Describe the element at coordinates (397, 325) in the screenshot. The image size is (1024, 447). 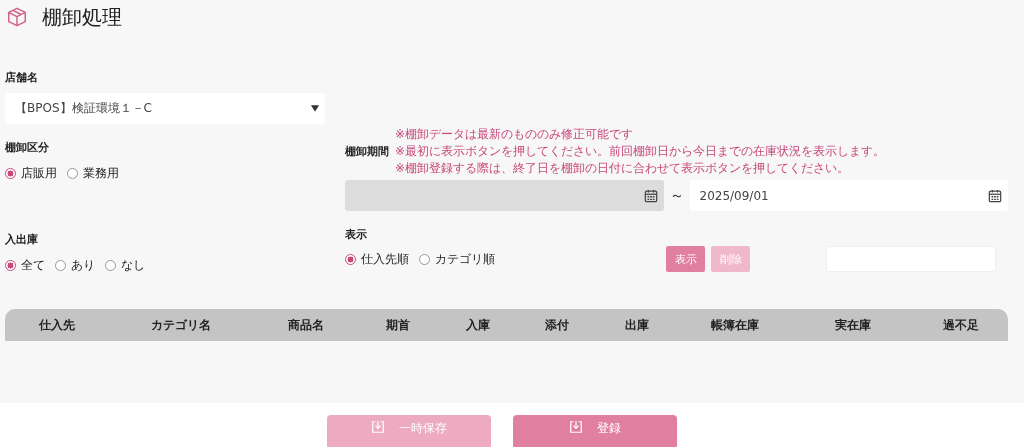
I see `column-header: 期首` at that location.